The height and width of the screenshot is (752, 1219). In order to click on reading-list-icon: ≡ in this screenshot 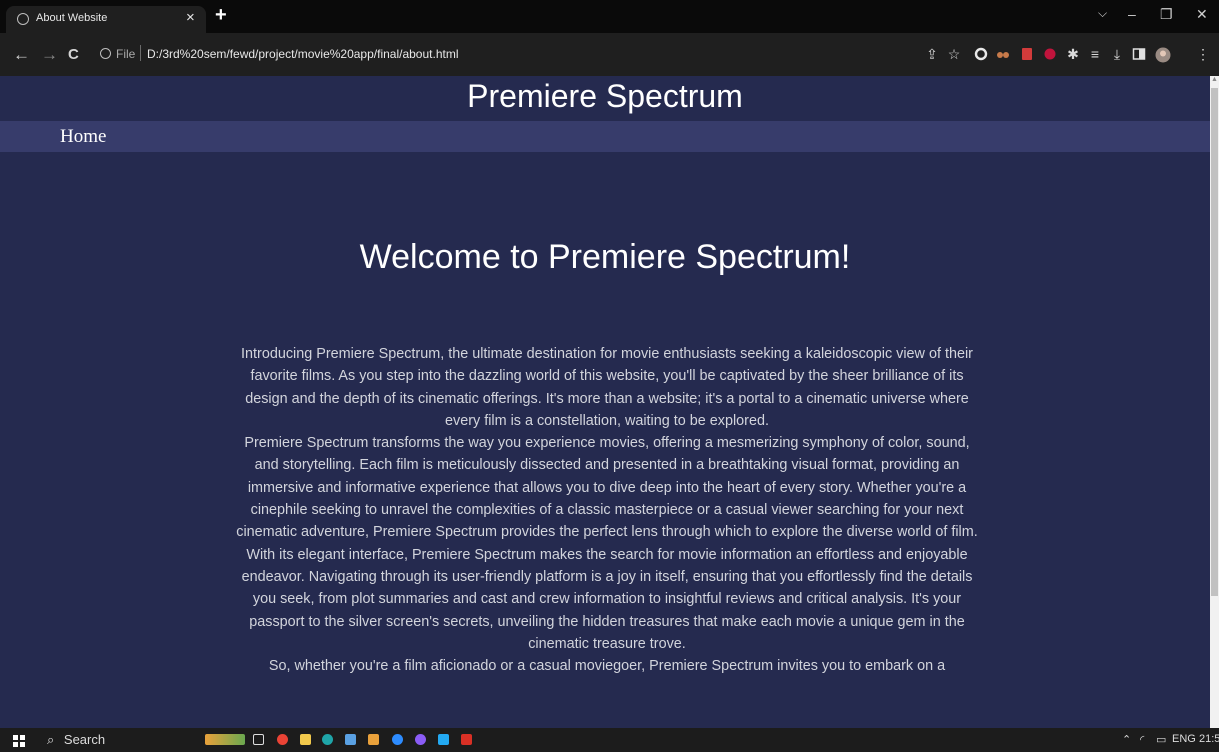, I will do `click(1095, 54)`.